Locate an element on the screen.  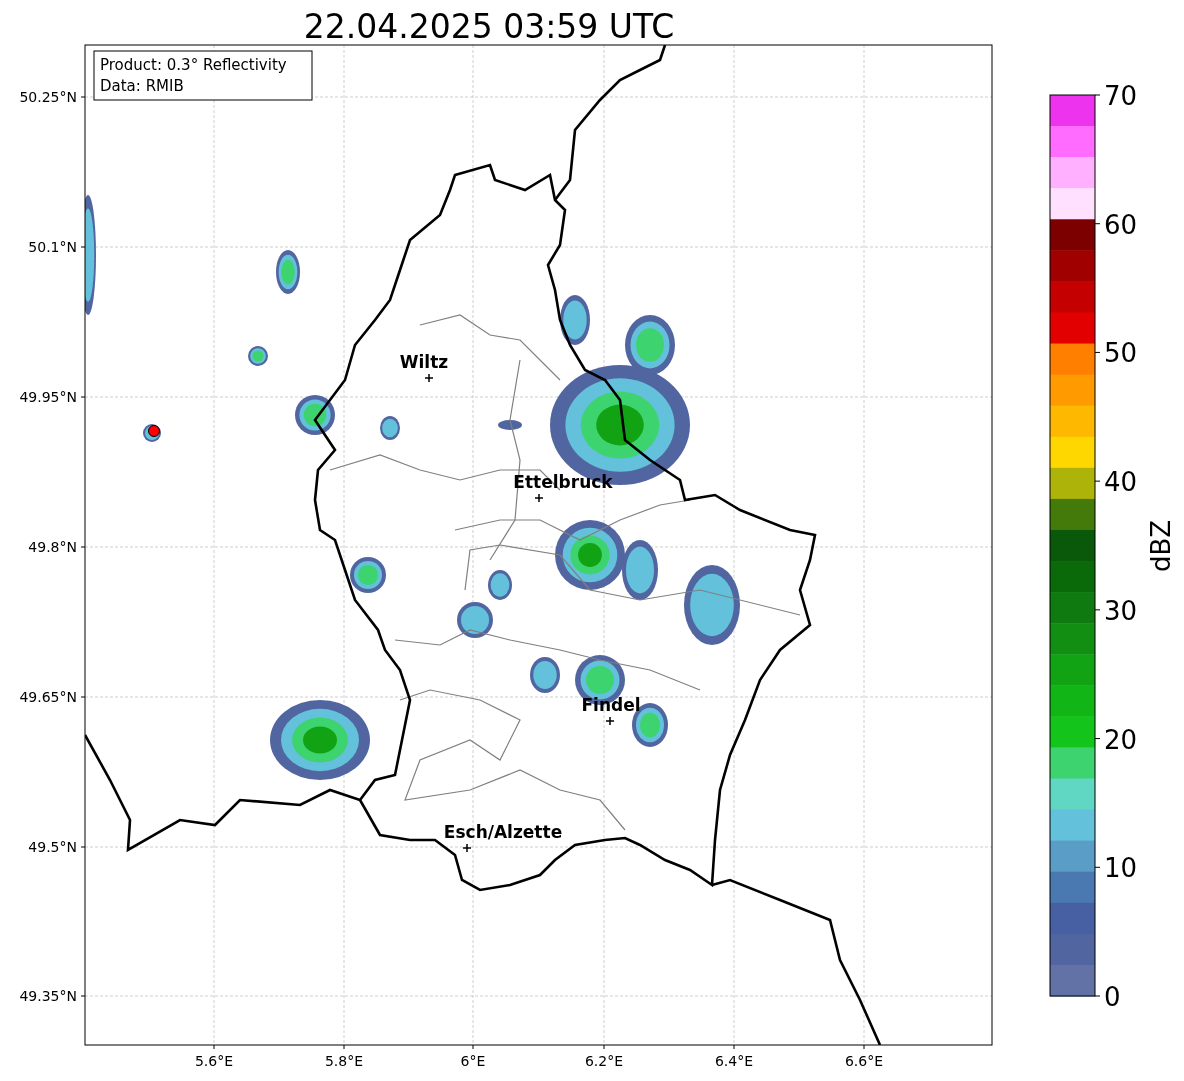
colorbar-label: dBZ is located at coordinates (1161, 546).